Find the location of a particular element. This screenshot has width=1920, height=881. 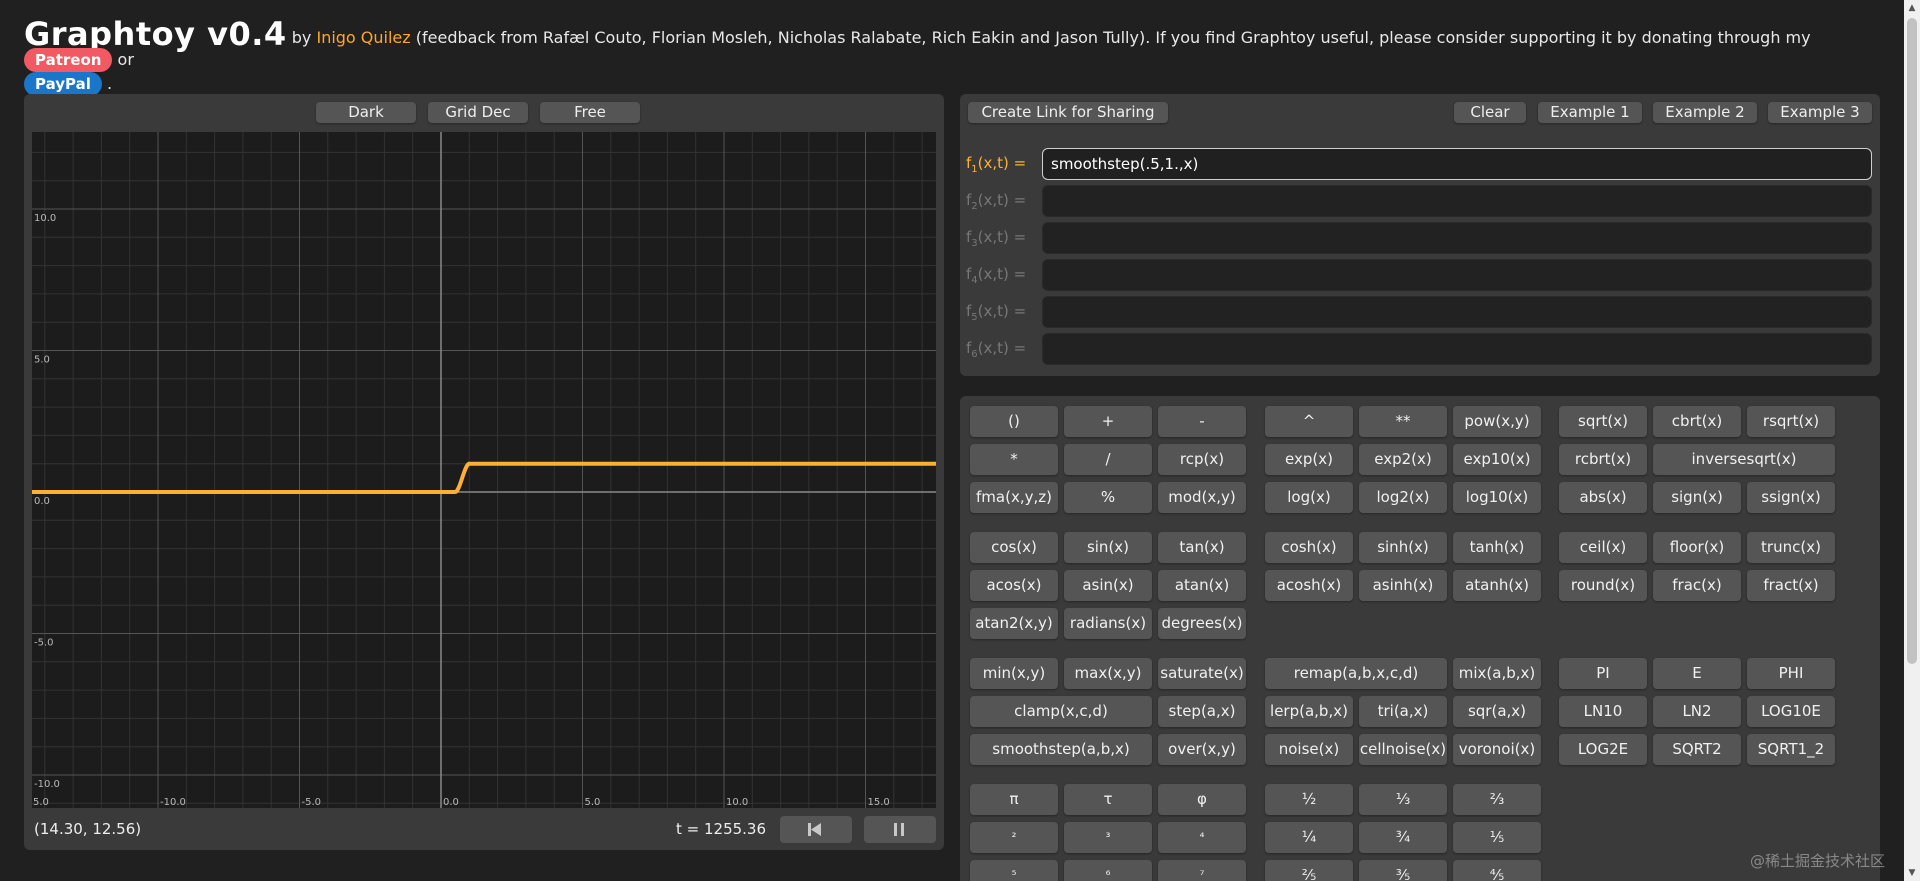

key-rsqrt-x-button: rsqrt(x) is located at coordinates (1791, 421).